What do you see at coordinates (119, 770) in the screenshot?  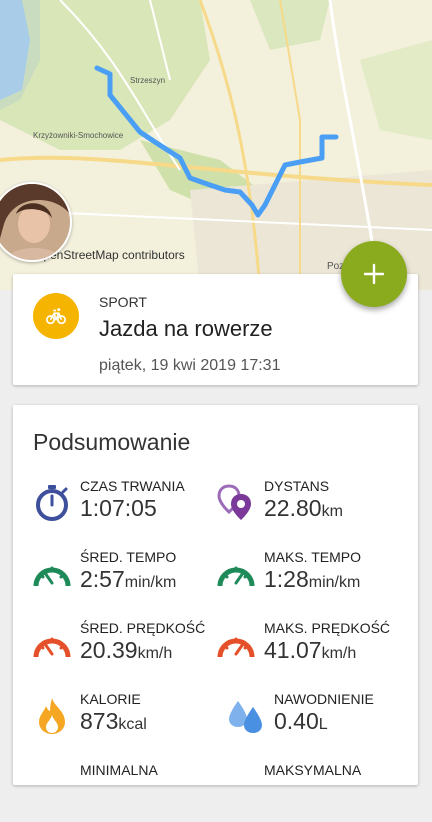 I see `stat-label: MINIMALNA` at bounding box center [119, 770].